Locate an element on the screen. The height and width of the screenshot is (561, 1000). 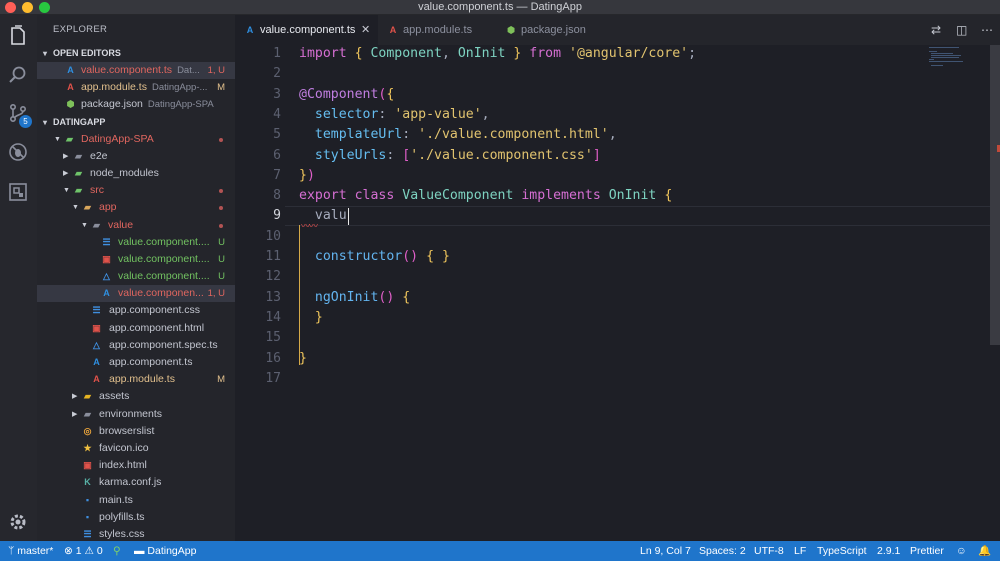
tree-folder: ▶ ▰ environments is located at coordinates (136, 414).